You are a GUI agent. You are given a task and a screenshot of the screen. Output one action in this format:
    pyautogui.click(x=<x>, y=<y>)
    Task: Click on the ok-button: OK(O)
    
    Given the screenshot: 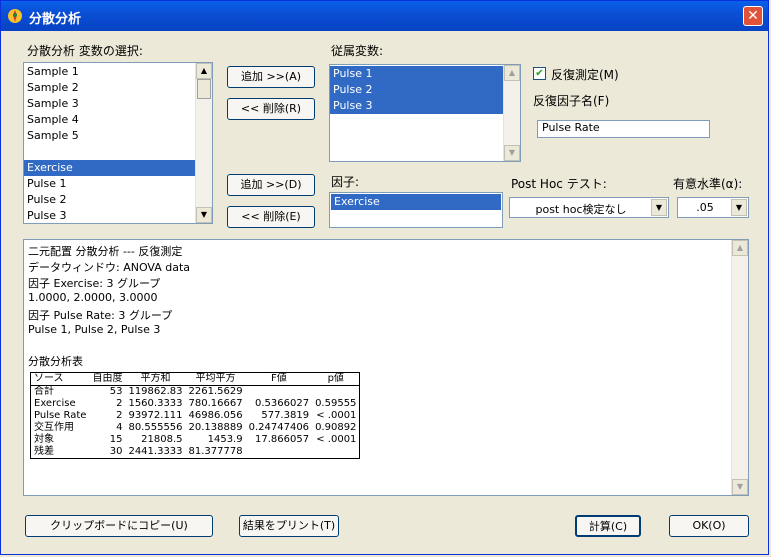 What is the action you would take?
    pyautogui.click(x=709, y=526)
    